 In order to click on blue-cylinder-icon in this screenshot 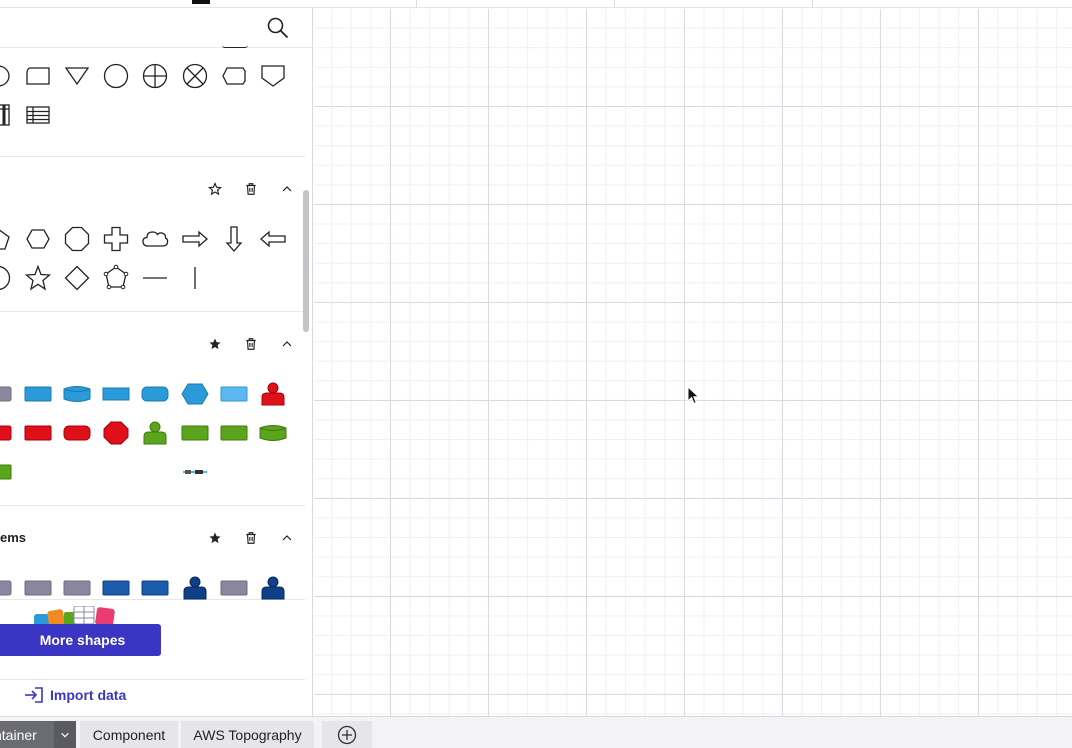, I will do `click(77, 394)`.